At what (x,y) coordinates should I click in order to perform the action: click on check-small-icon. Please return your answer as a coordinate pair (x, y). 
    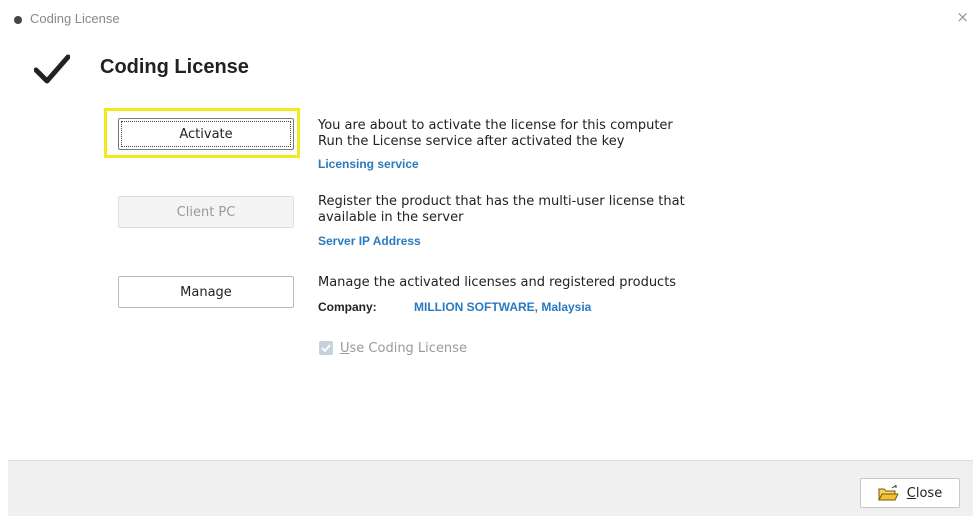
    Looking at the image, I should click on (326, 348).